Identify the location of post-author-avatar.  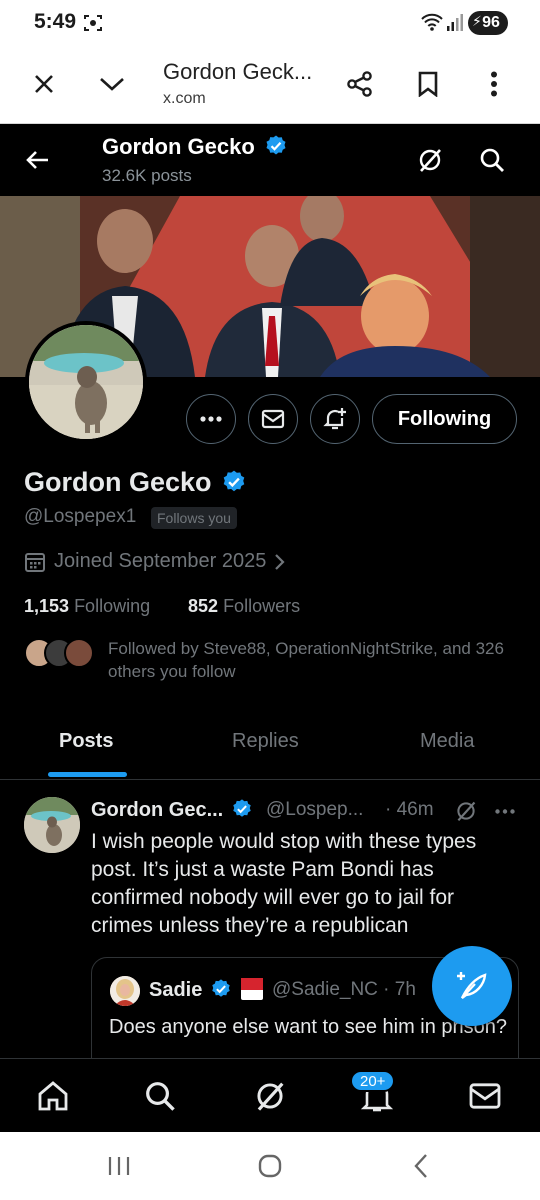
(52, 825).